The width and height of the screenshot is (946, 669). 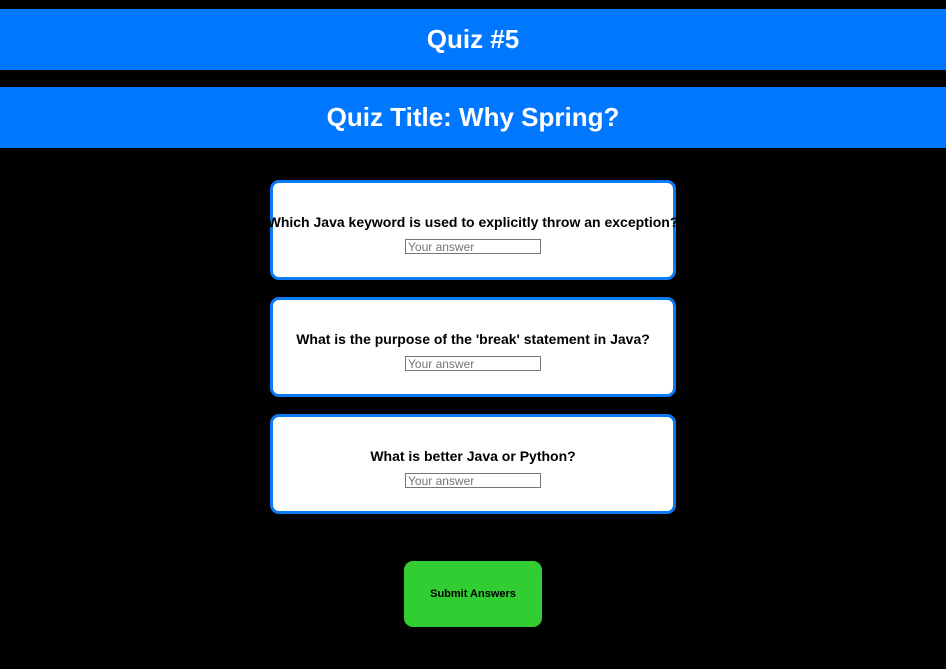 What do you see at coordinates (473, 456) in the screenshot?
I see `question-text: What is better Java or Python?` at bounding box center [473, 456].